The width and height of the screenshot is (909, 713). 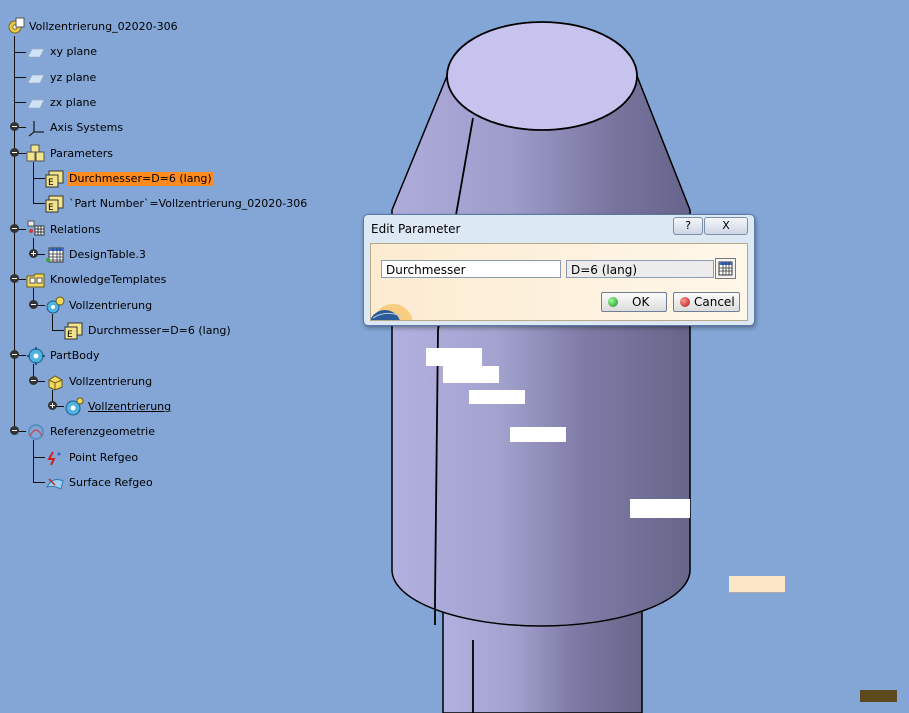 I want to click on relations-icon, so click(x=36, y=228).